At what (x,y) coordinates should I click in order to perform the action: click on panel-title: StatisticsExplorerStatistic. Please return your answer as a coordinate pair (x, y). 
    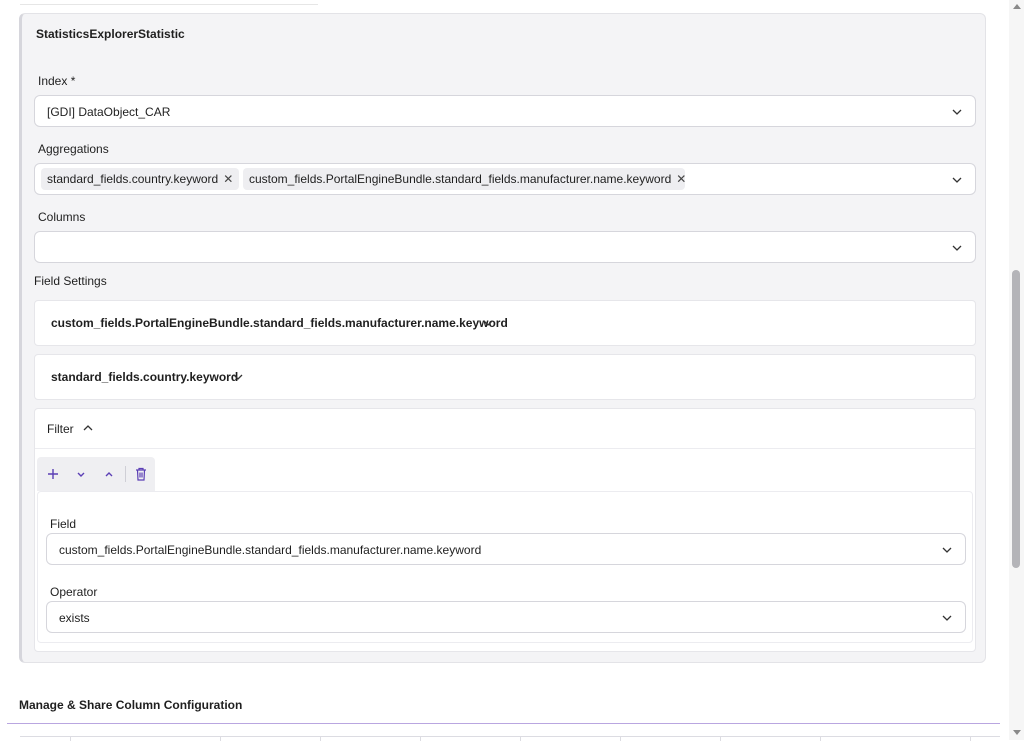
    Looking at the image, I should click on (110, 34).